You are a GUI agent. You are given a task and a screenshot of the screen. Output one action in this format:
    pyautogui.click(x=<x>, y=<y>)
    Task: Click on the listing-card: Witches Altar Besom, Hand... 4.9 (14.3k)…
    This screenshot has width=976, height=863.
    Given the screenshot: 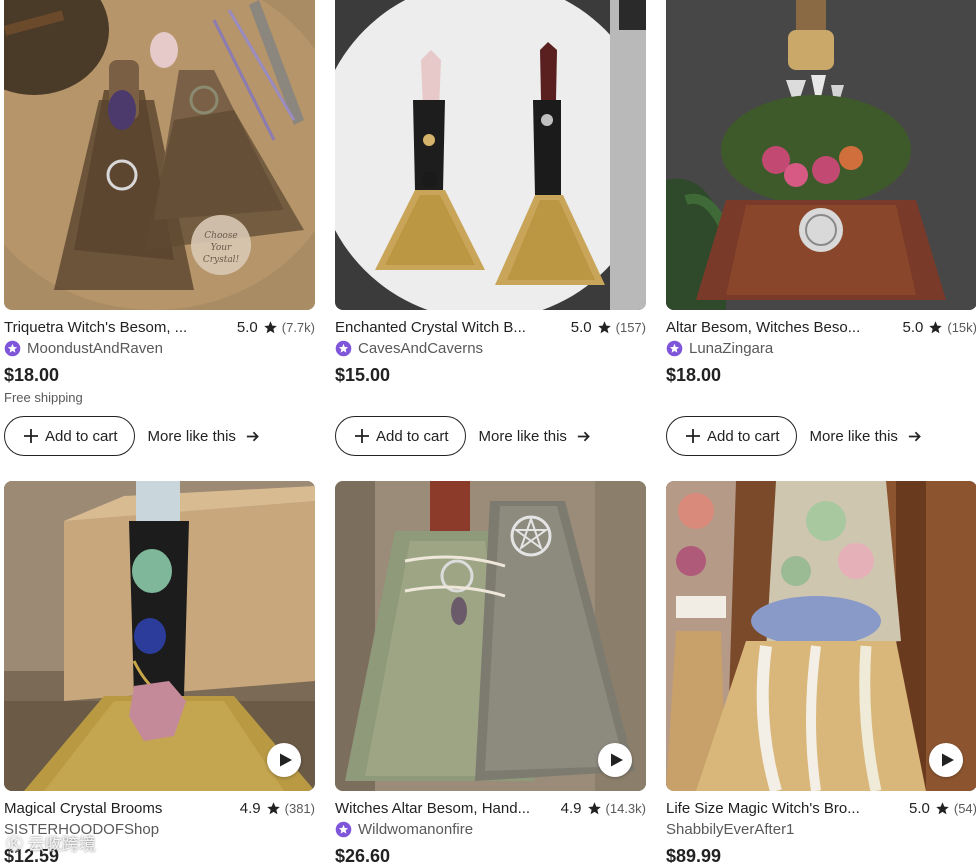 What is the action you would take?
    pyautogui.click(x=490, y=672)
    